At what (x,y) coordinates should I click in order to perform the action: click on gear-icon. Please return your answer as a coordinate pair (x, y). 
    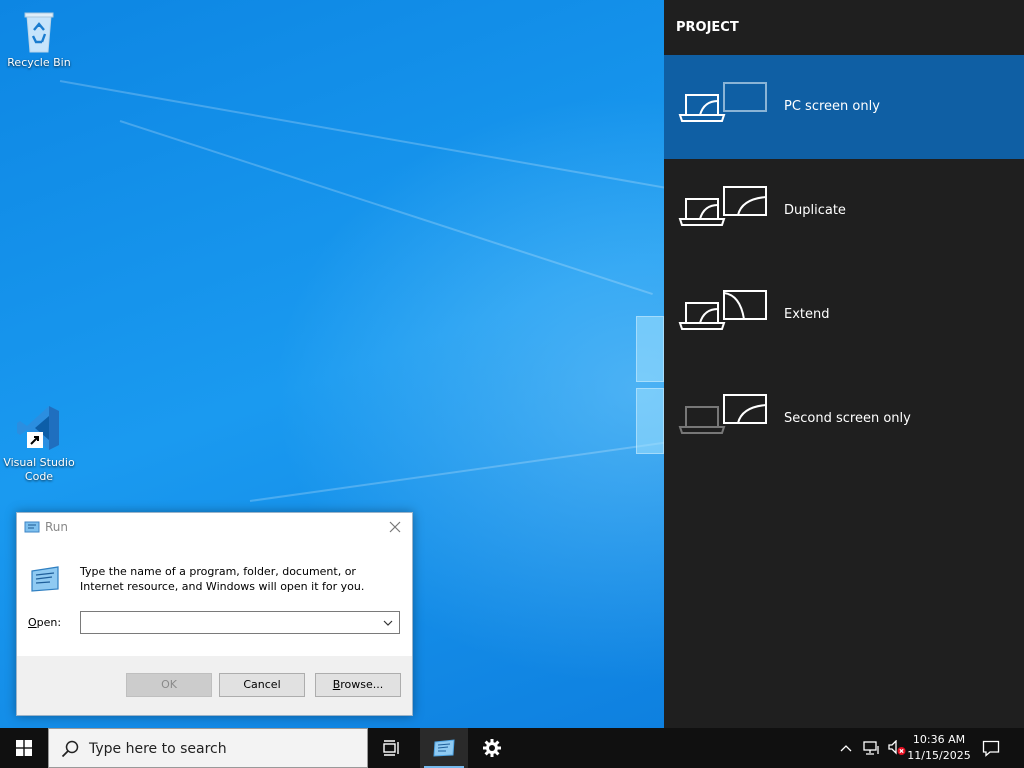
    Looking at the image, I should click on (492, 748).